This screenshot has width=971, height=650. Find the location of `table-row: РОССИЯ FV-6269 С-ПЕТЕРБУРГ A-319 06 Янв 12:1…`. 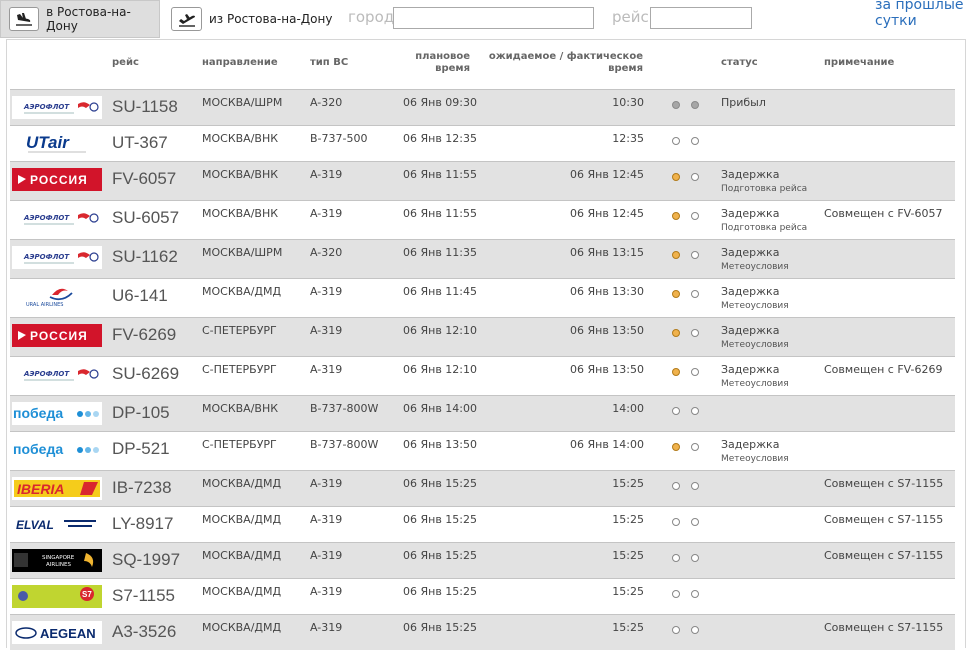

table-row: РОССИЯ FV-6269 С-ПЕТЕРБУРГ A-319 06 Янв 12:1… is located at coordinates (482, 336).